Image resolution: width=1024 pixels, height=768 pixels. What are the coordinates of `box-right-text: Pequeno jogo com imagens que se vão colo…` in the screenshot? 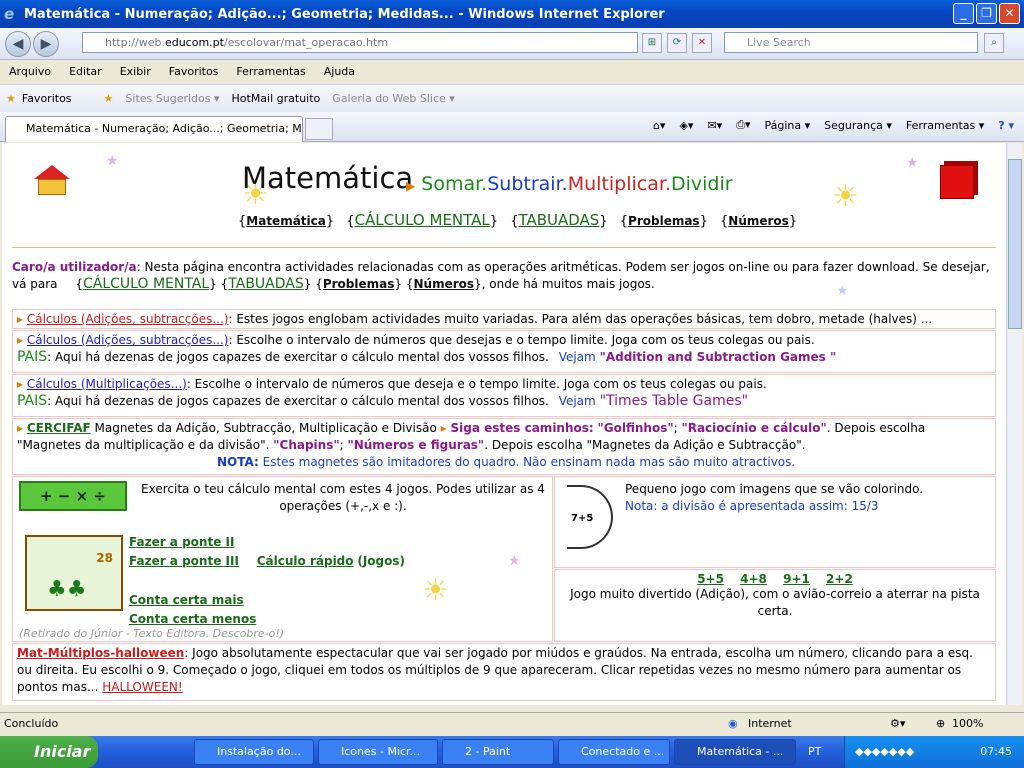 It's located at (774, 489).